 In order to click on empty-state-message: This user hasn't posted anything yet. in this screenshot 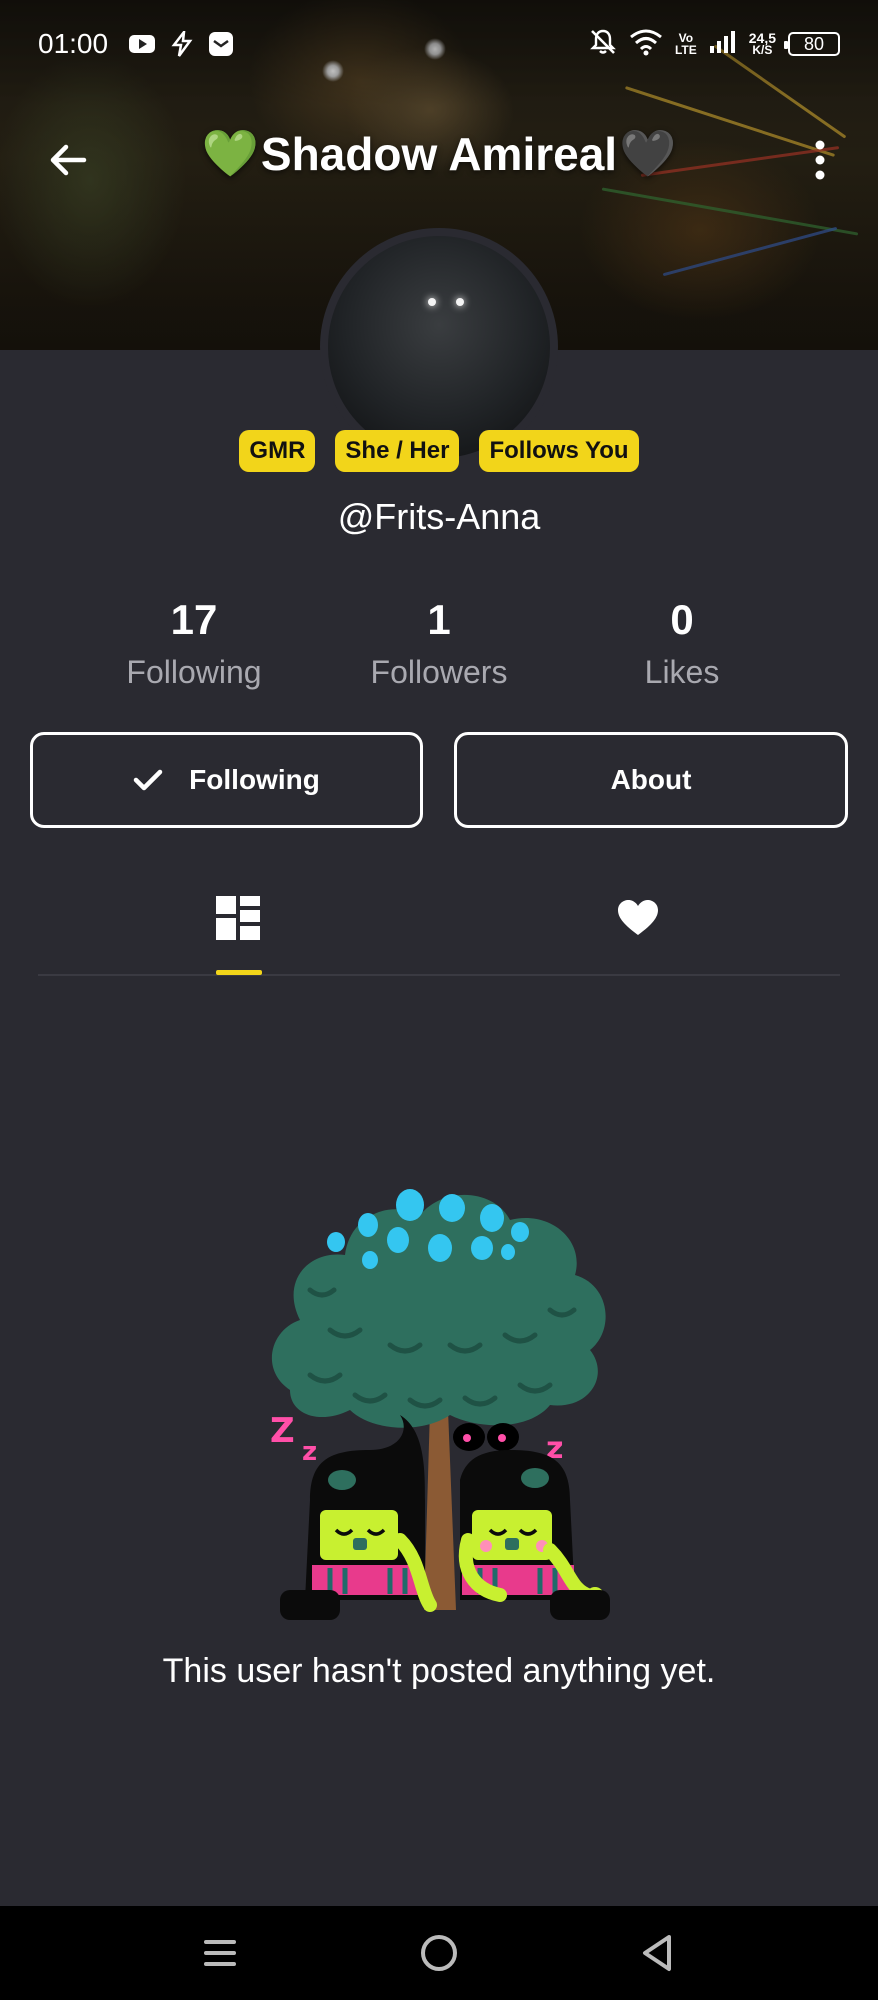, I will do `click(439, 1671)`.